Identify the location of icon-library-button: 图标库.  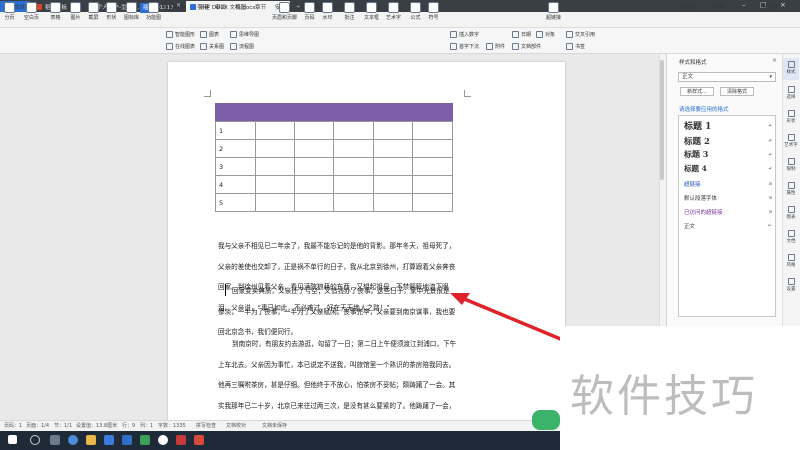
(131, 11).